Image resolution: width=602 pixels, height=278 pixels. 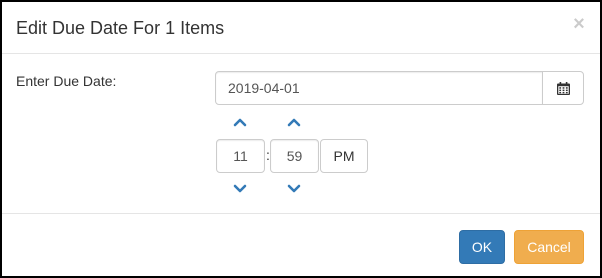 What do you see at coordinates (294, 189) in the screenshot?
I see `minute-decrement-chevron-down-icon` at bounding box center [294, 189].